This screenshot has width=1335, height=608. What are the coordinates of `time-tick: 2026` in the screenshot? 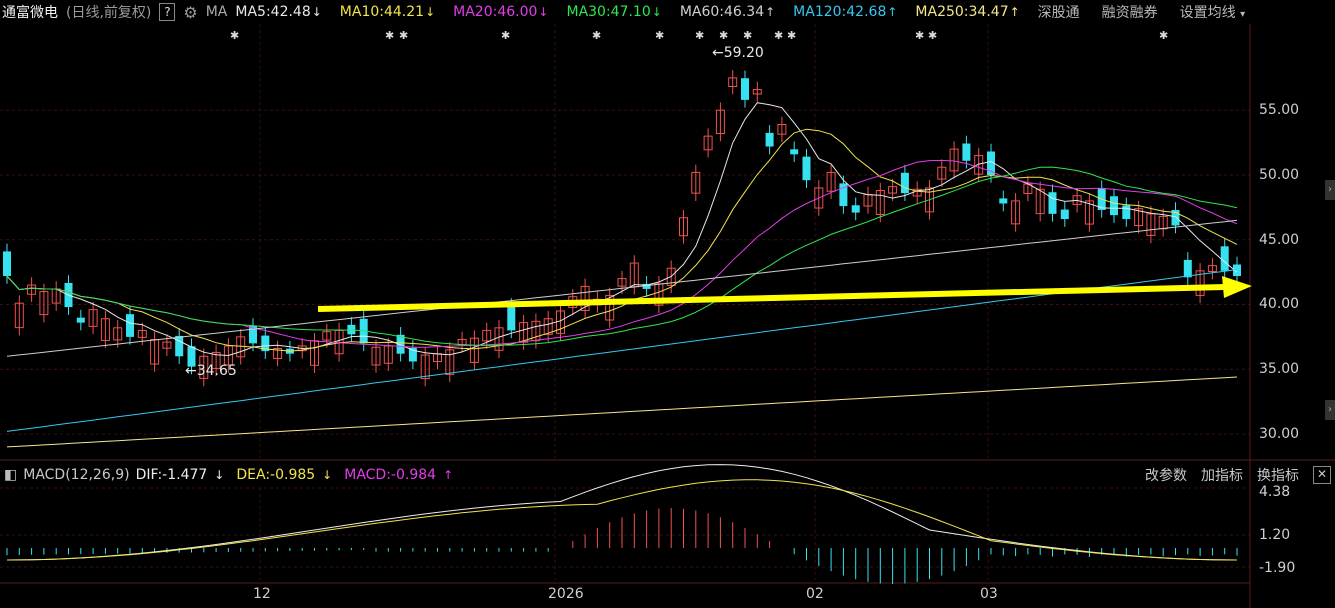 It's located at (566, 594).